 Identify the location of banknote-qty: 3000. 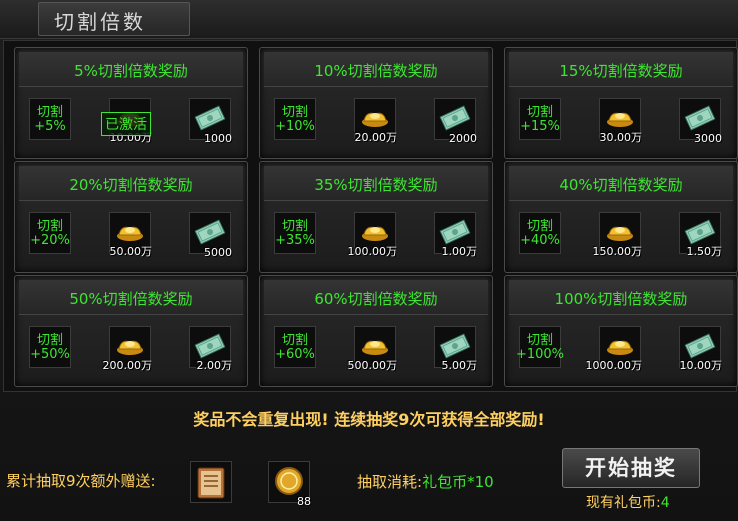
(708, 138).